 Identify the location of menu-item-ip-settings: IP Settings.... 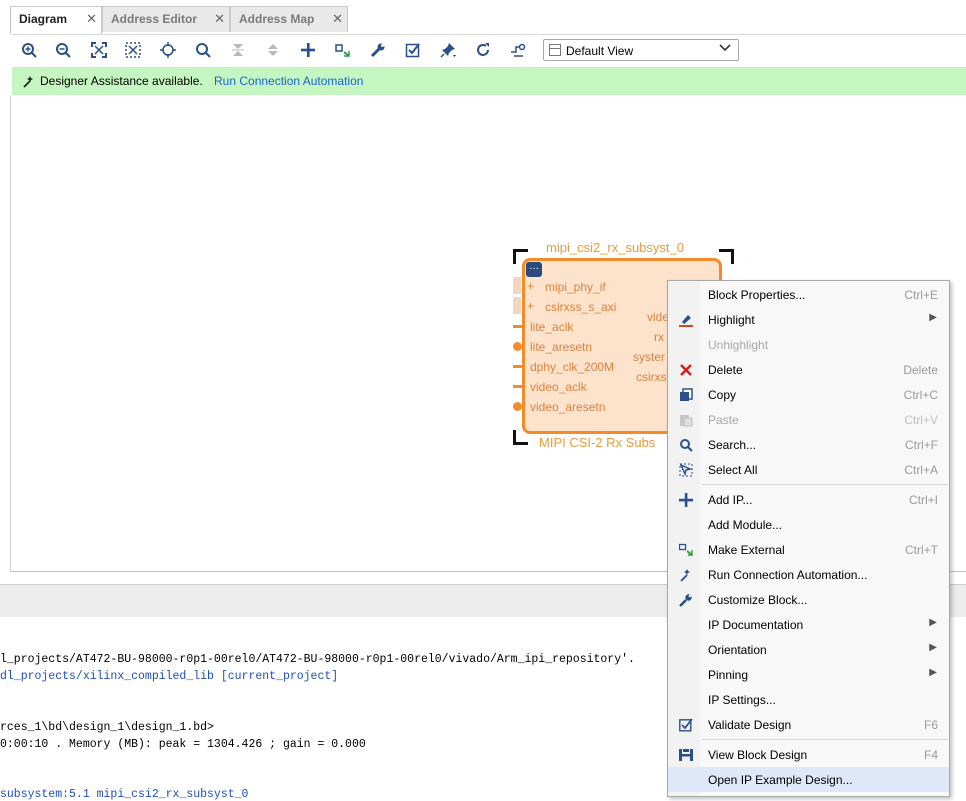
(808, 699).